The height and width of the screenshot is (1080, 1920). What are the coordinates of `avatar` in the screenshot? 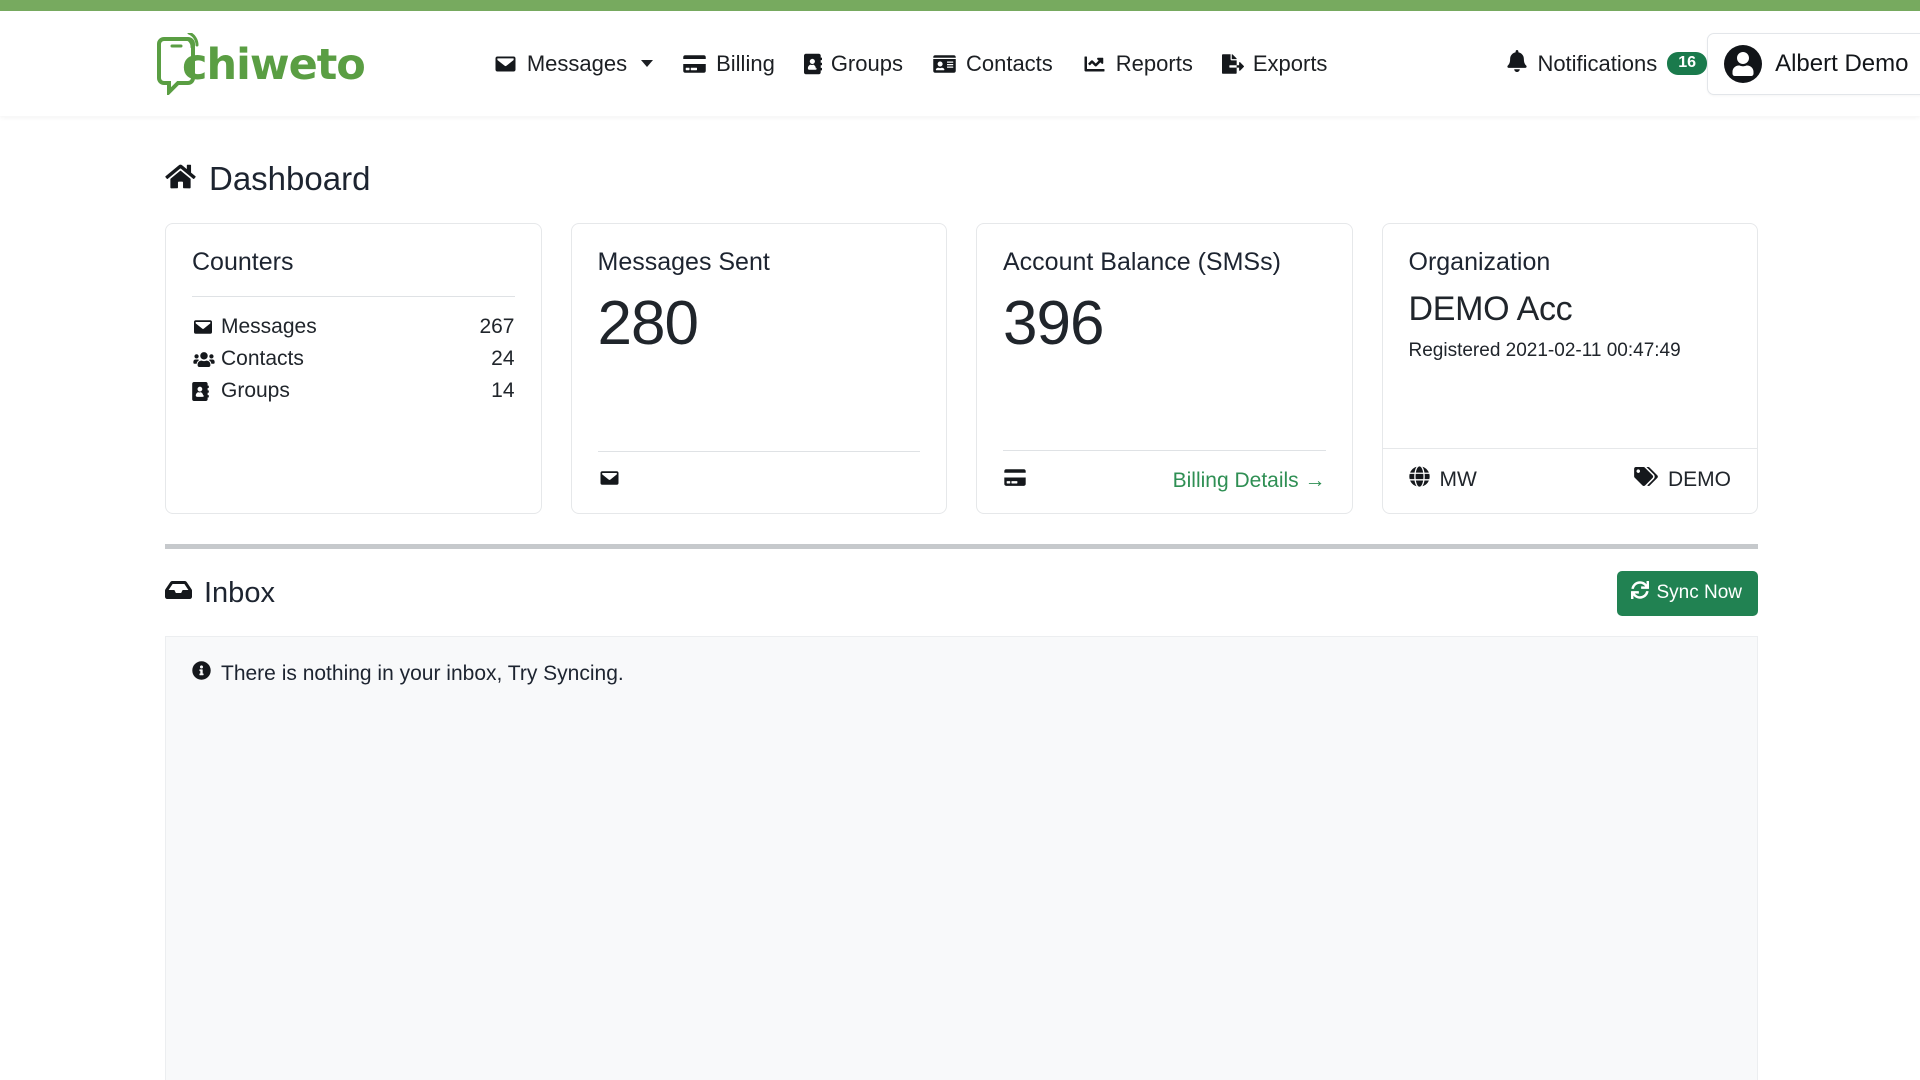 It's located at (1743, 63).